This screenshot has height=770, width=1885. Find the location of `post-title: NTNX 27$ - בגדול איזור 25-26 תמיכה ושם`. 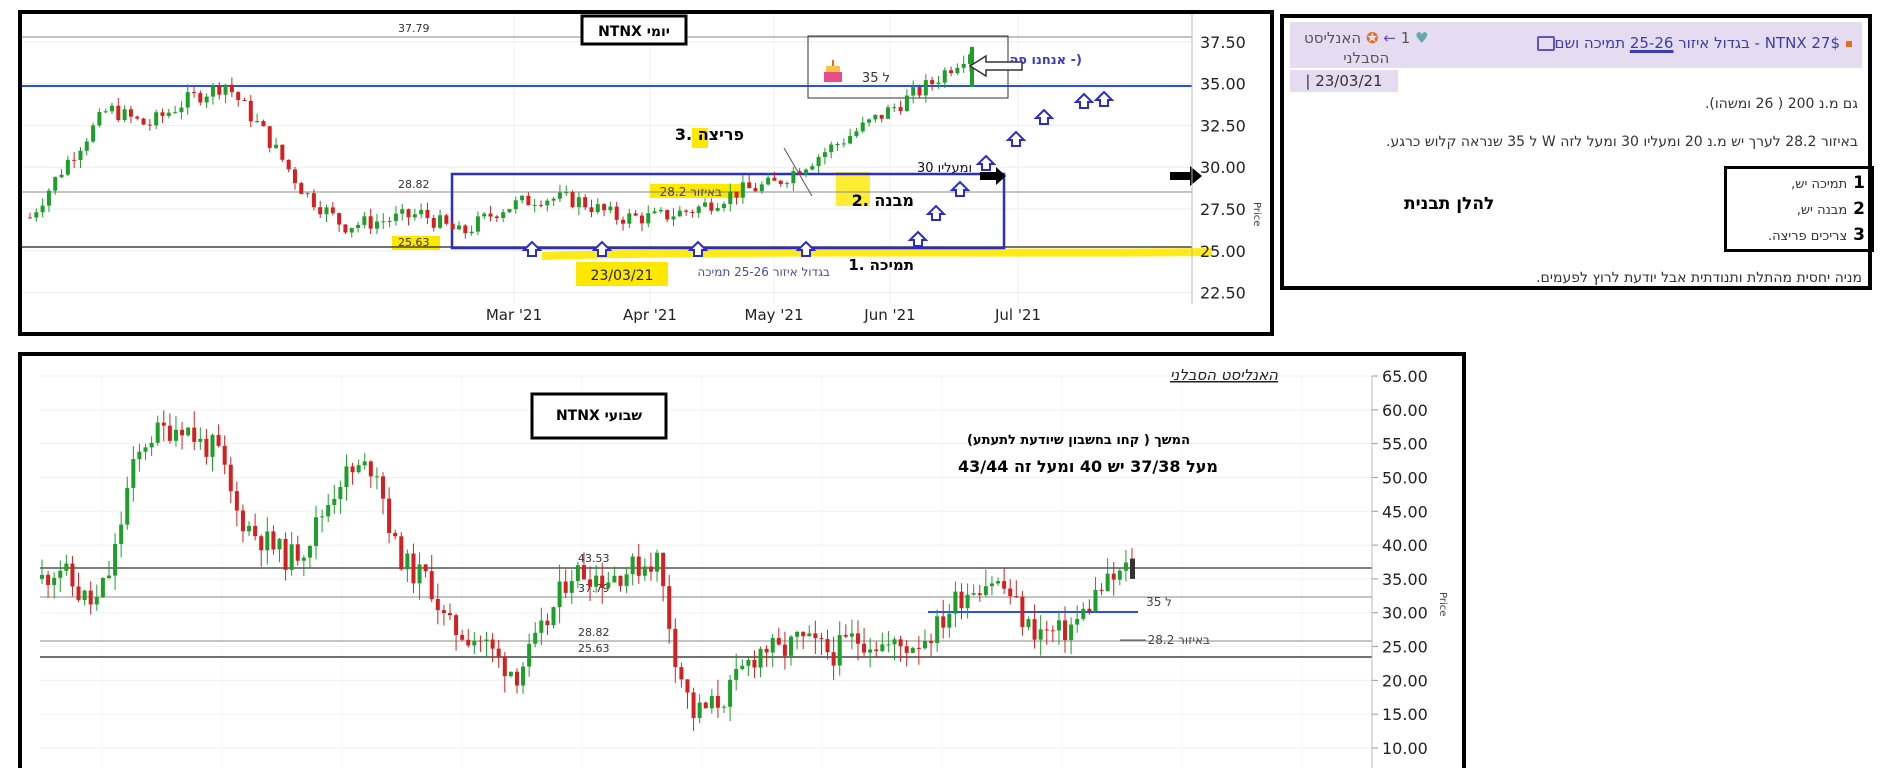

post-title: NTNX 27$ - בגדול איזור 25-26 תמיכה ושם is located at coordinates (1691, 43).